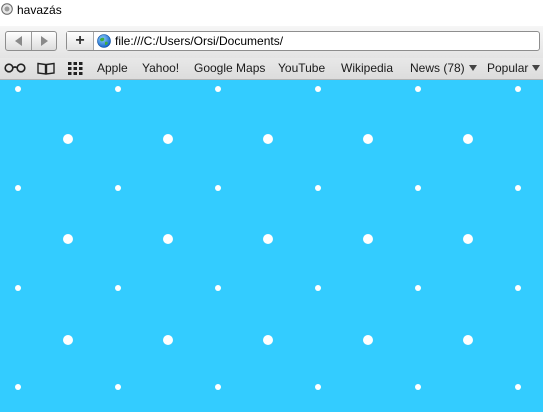 The width and height of the screenshot is (543, 412). What do you see at coordinates (15, 68) in the screenshot?
I see `reading-list-icon` at bounding box center [15, 68].